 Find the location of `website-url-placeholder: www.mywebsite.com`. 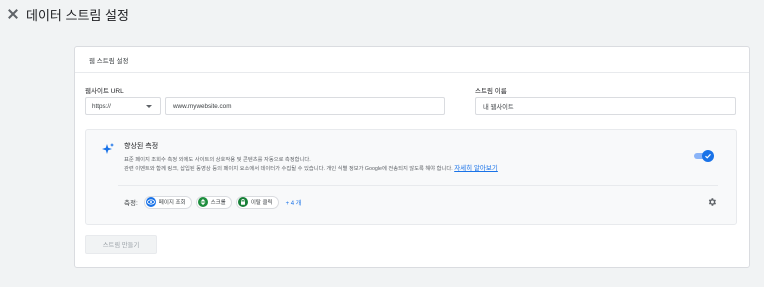

website-url-placeholder: www.mywebsite.com is located at coordinates (202, 106).